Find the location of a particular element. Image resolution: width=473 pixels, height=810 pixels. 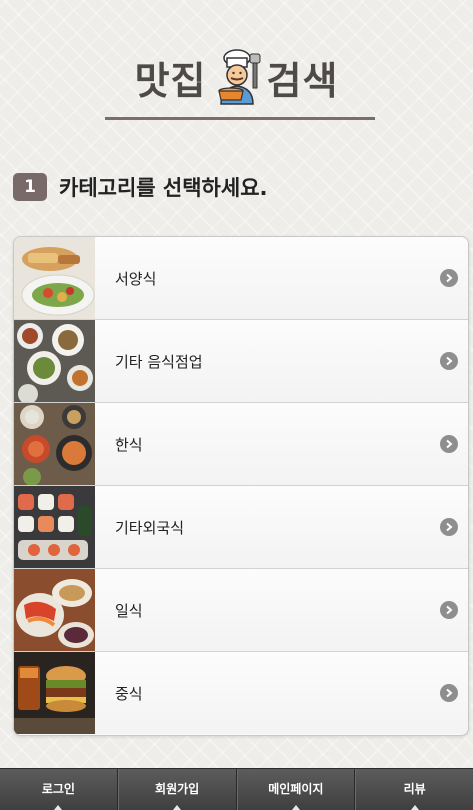

page-title: 맛집 검색 is located at coordinates (237, 77).